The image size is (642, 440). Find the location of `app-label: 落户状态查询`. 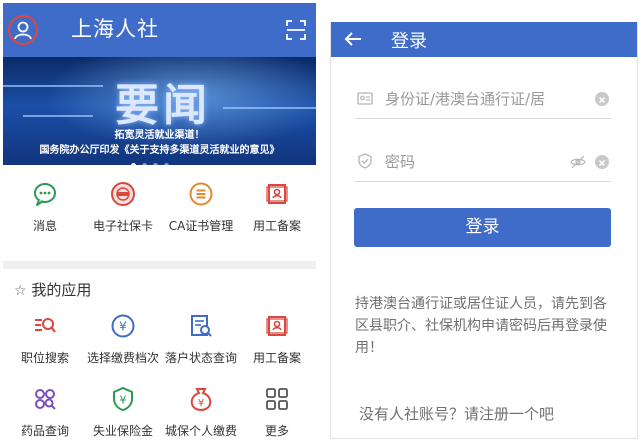

app-label: 落户状态查询 is located at coordinates (200, 358).